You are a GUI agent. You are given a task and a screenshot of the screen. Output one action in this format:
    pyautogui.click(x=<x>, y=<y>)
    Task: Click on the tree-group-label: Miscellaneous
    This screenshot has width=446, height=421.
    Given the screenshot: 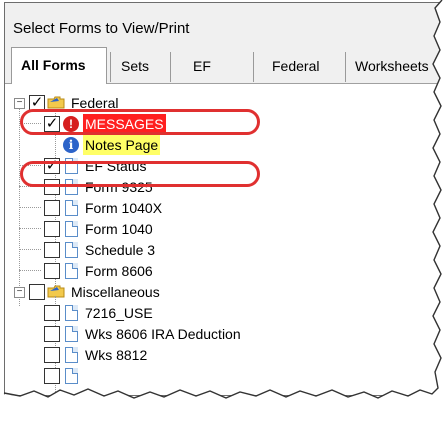 What is the action you would take?
    pyautogui.click(x=115, y=292)
    